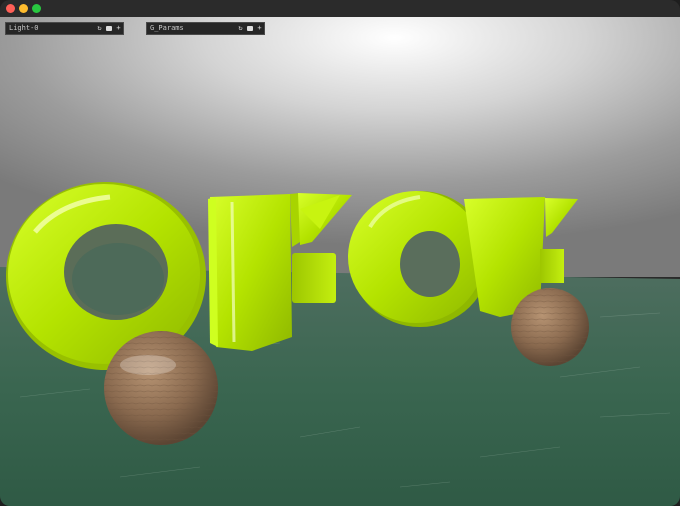 This screenshot has height=506, width=680. Describe the element at coordinates (161, 388) in the screenshot. I see `wood-sphere-front` at that location.